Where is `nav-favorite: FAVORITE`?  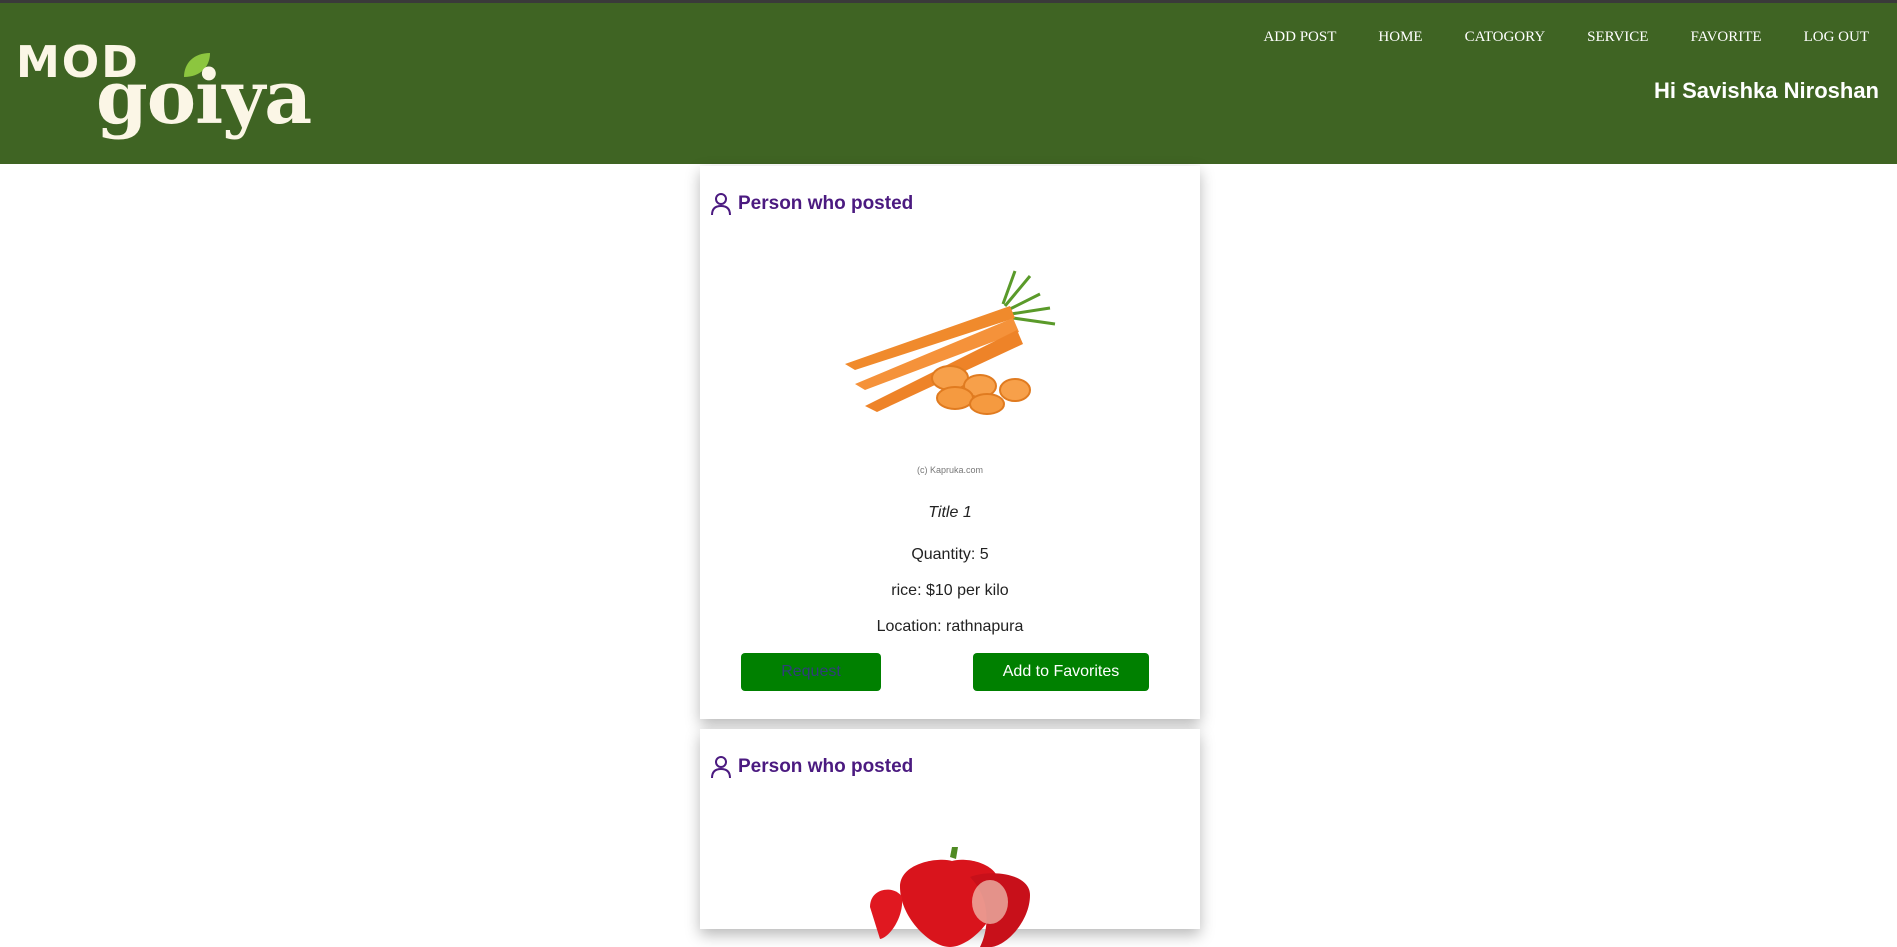 nav-favorite: FAVORITE is located at coordinates (1725, 37).